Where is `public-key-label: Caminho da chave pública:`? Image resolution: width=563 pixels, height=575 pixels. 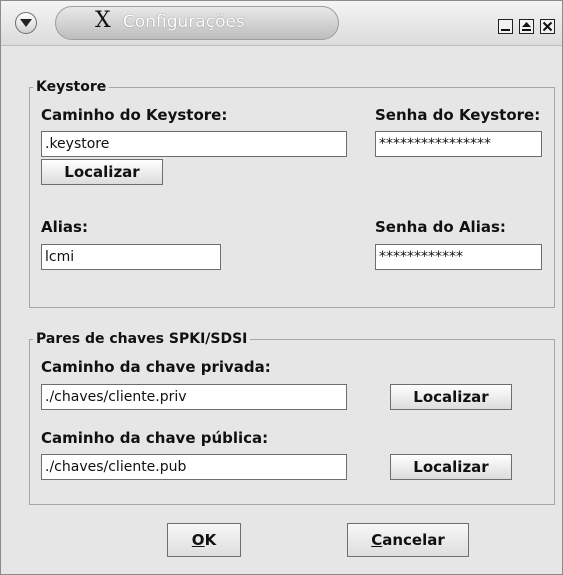
public-key-label: Caminho da chave pública: is located at coordinates (155, 438).